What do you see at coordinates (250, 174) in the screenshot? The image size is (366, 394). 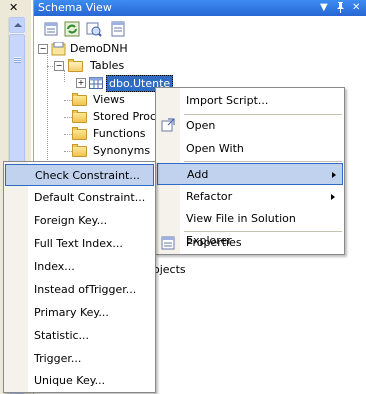 I see `menu-item-add: Add` at bounding box center [250, 174].